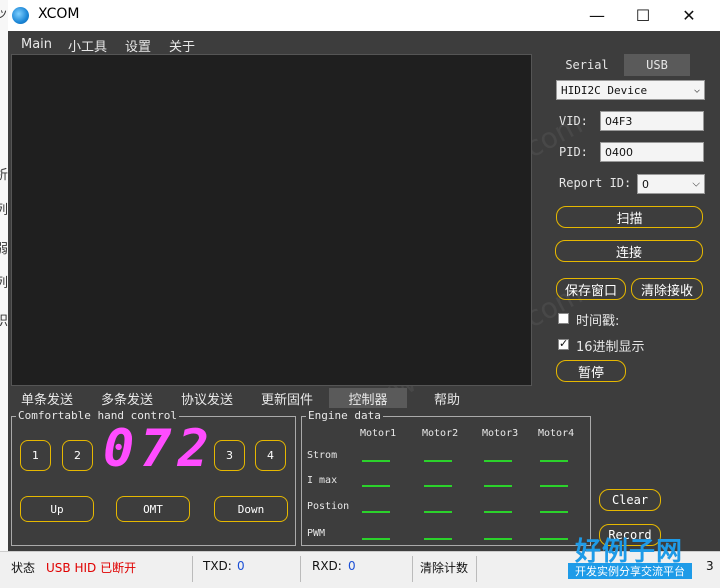 The image size is (720, 588). What do you see at coordinates (270, 455) in the screenshot?
I see `hand-button-4: 4` at bounding box center [270, 455].